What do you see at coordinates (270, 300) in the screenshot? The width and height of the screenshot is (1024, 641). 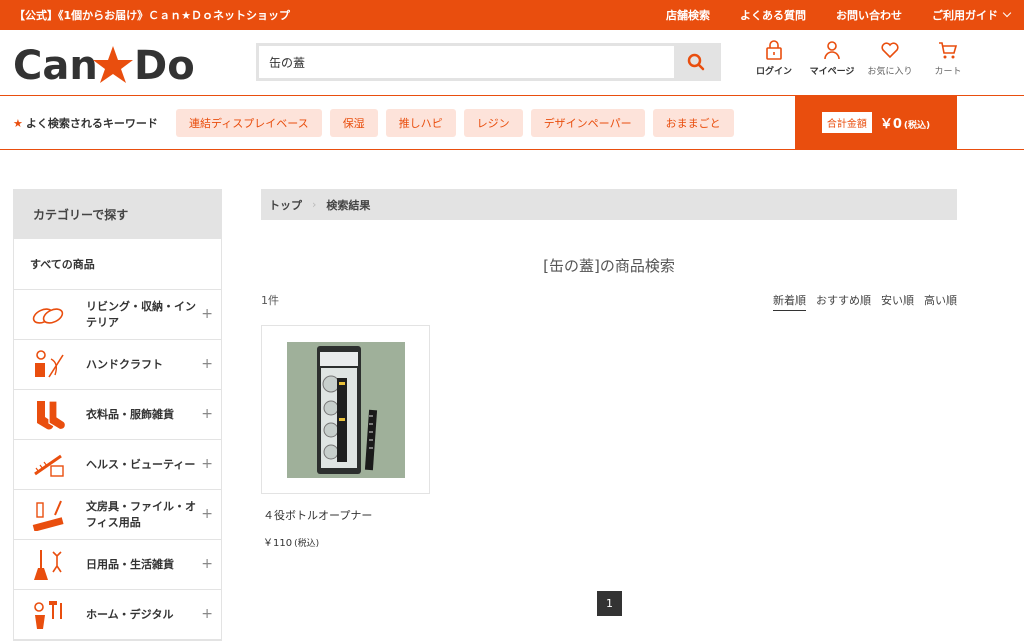 I see `result-count: 1件` at bounding box center [270, 300].